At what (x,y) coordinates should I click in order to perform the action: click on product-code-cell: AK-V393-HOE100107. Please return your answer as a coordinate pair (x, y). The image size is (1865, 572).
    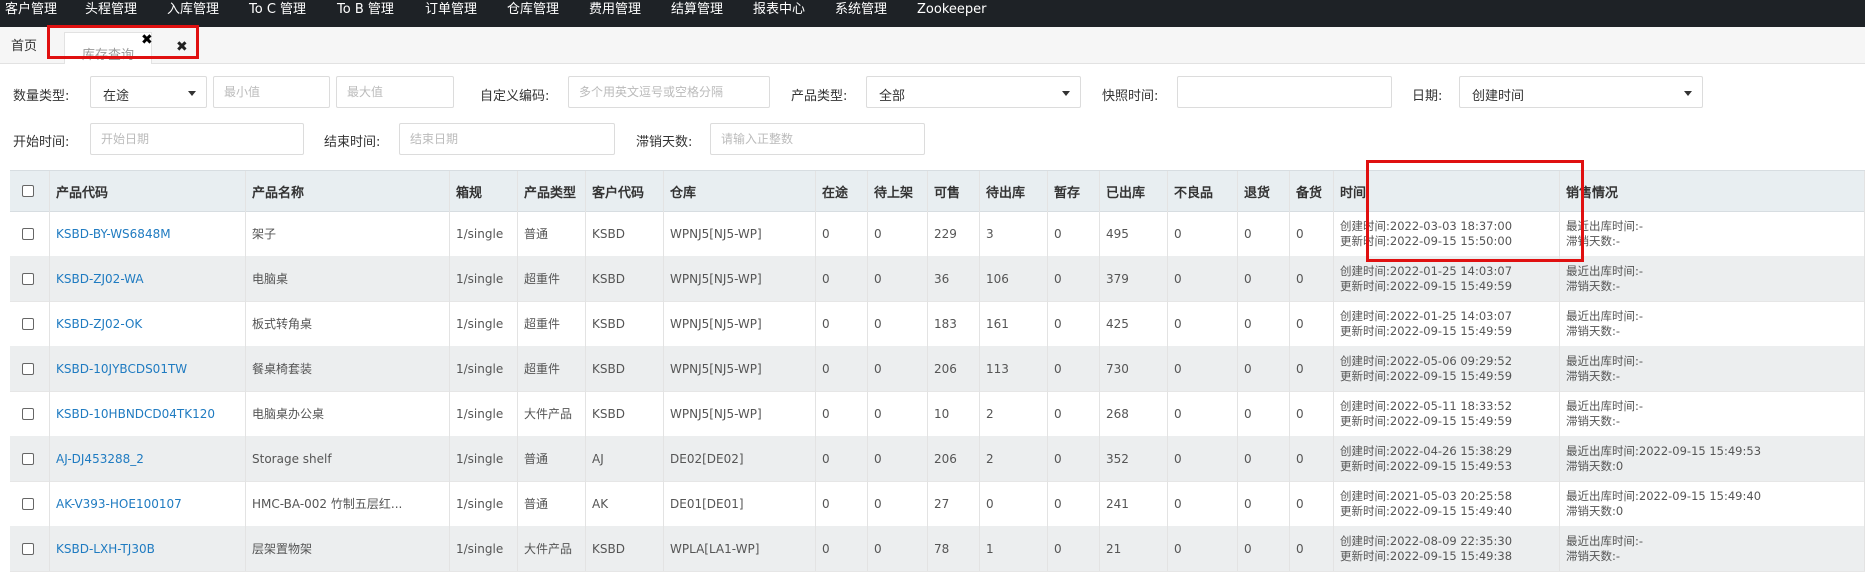
    Looking at the image, I should click on (148, 503).